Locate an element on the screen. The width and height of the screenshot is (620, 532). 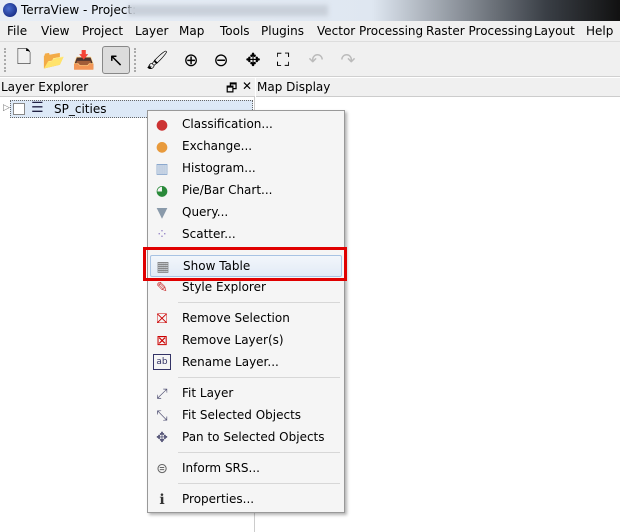
scatter-icon: ⁘ is located at coordinates (162, 235).